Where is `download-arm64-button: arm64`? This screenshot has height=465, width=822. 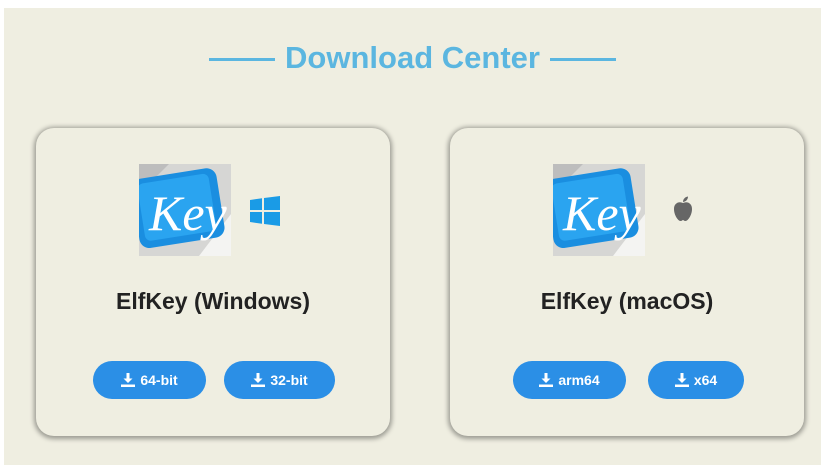 download-arm64-button: arm64 is located at coordinates (569, 380).